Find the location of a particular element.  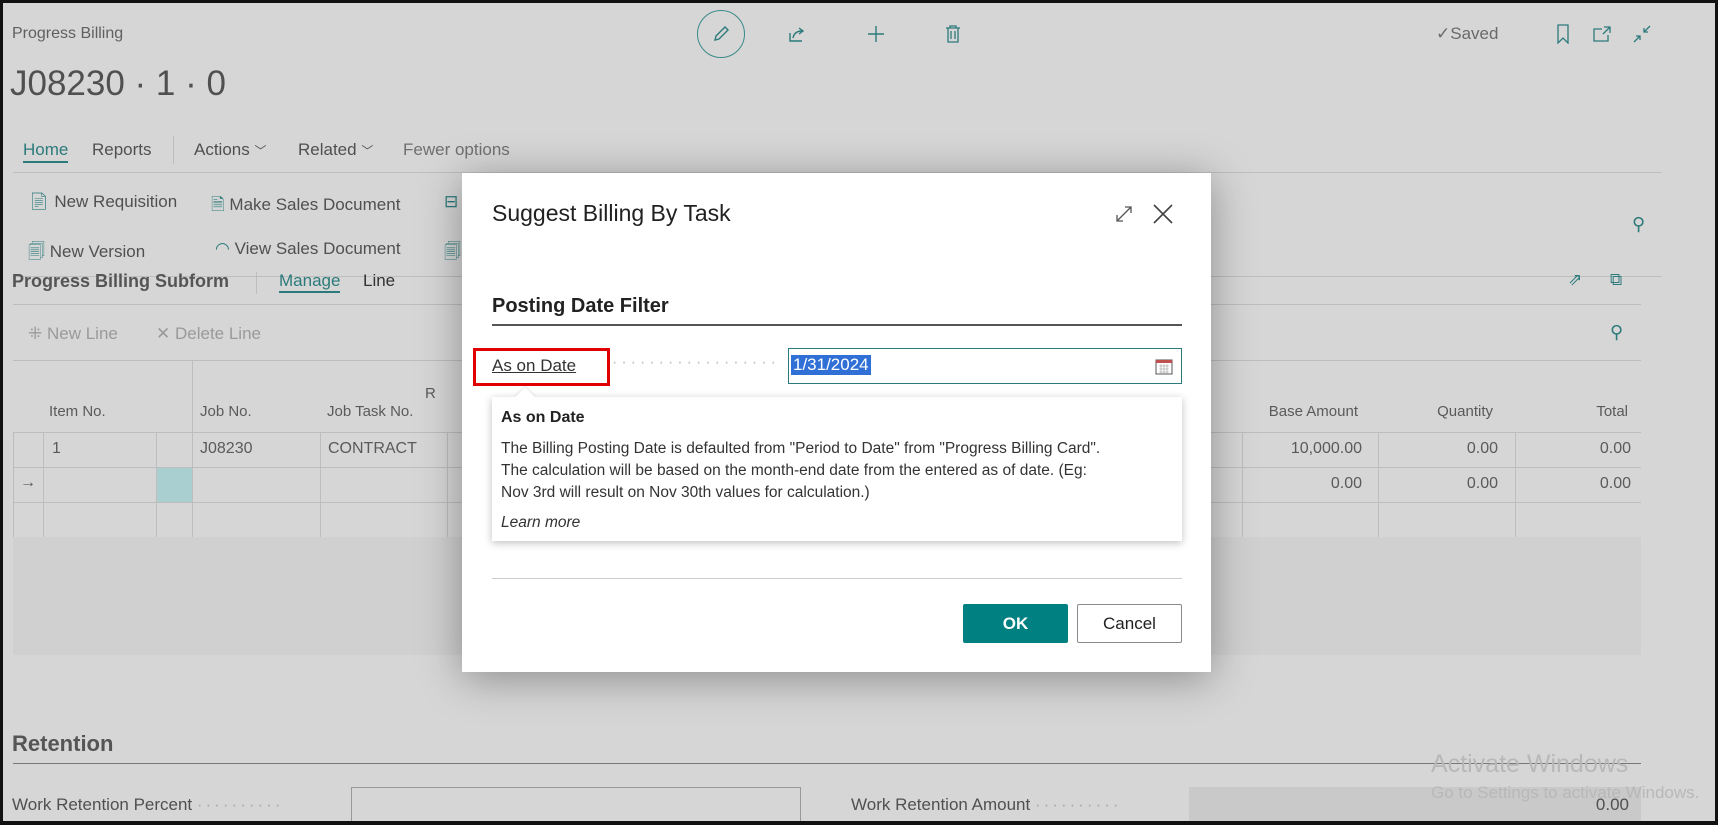

work-retention-percent-label: Work Retention Percent ·········· is located at coordinates (148, 804).